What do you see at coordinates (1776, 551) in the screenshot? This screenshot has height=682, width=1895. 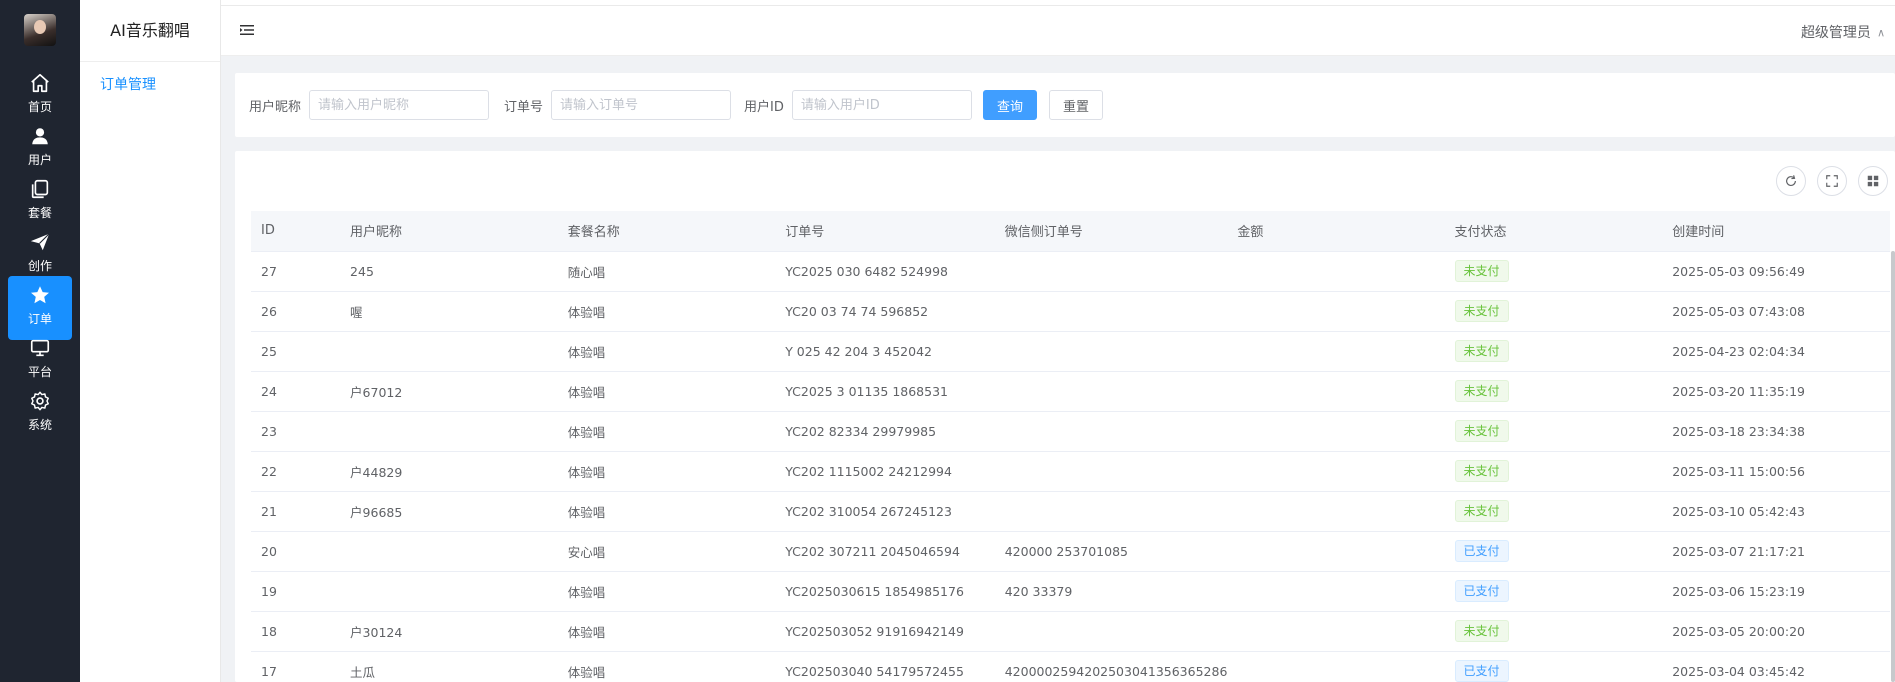 I see `cell-created: 2025-03-07 21:17:21` at bounding box center [1776, 551].